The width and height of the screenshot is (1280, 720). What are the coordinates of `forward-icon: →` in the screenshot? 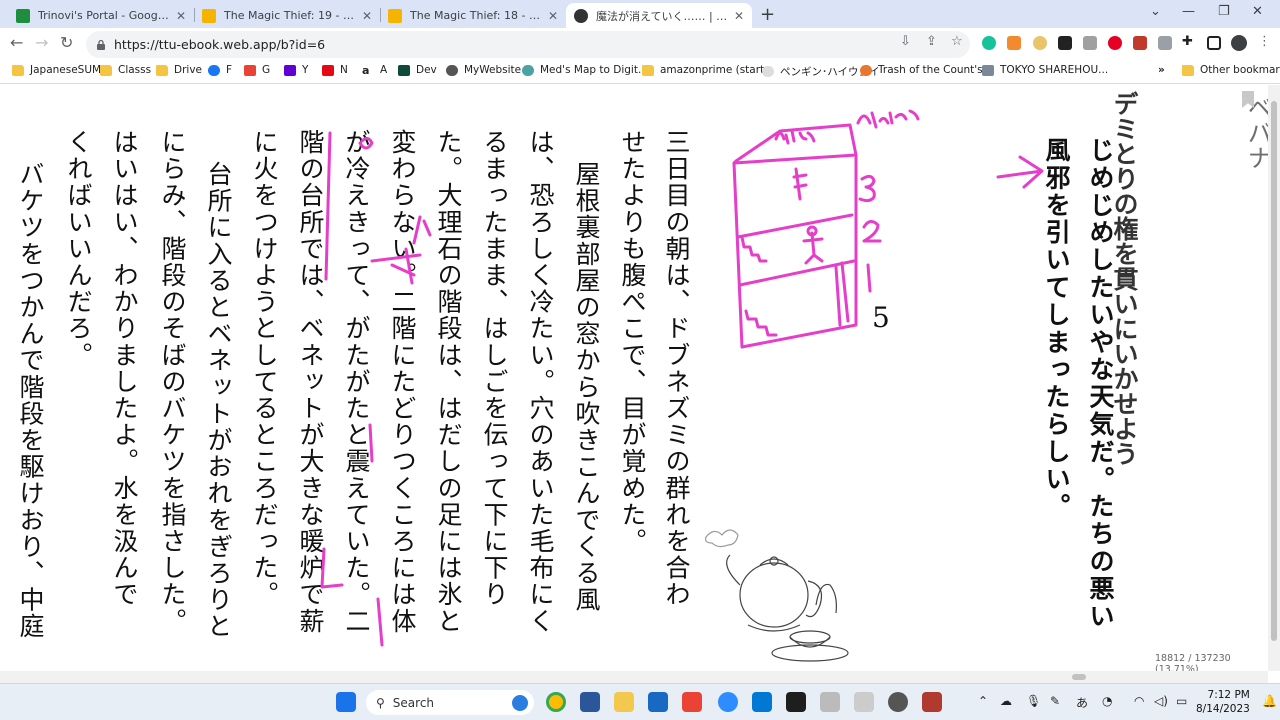 It's located at (41, 42).